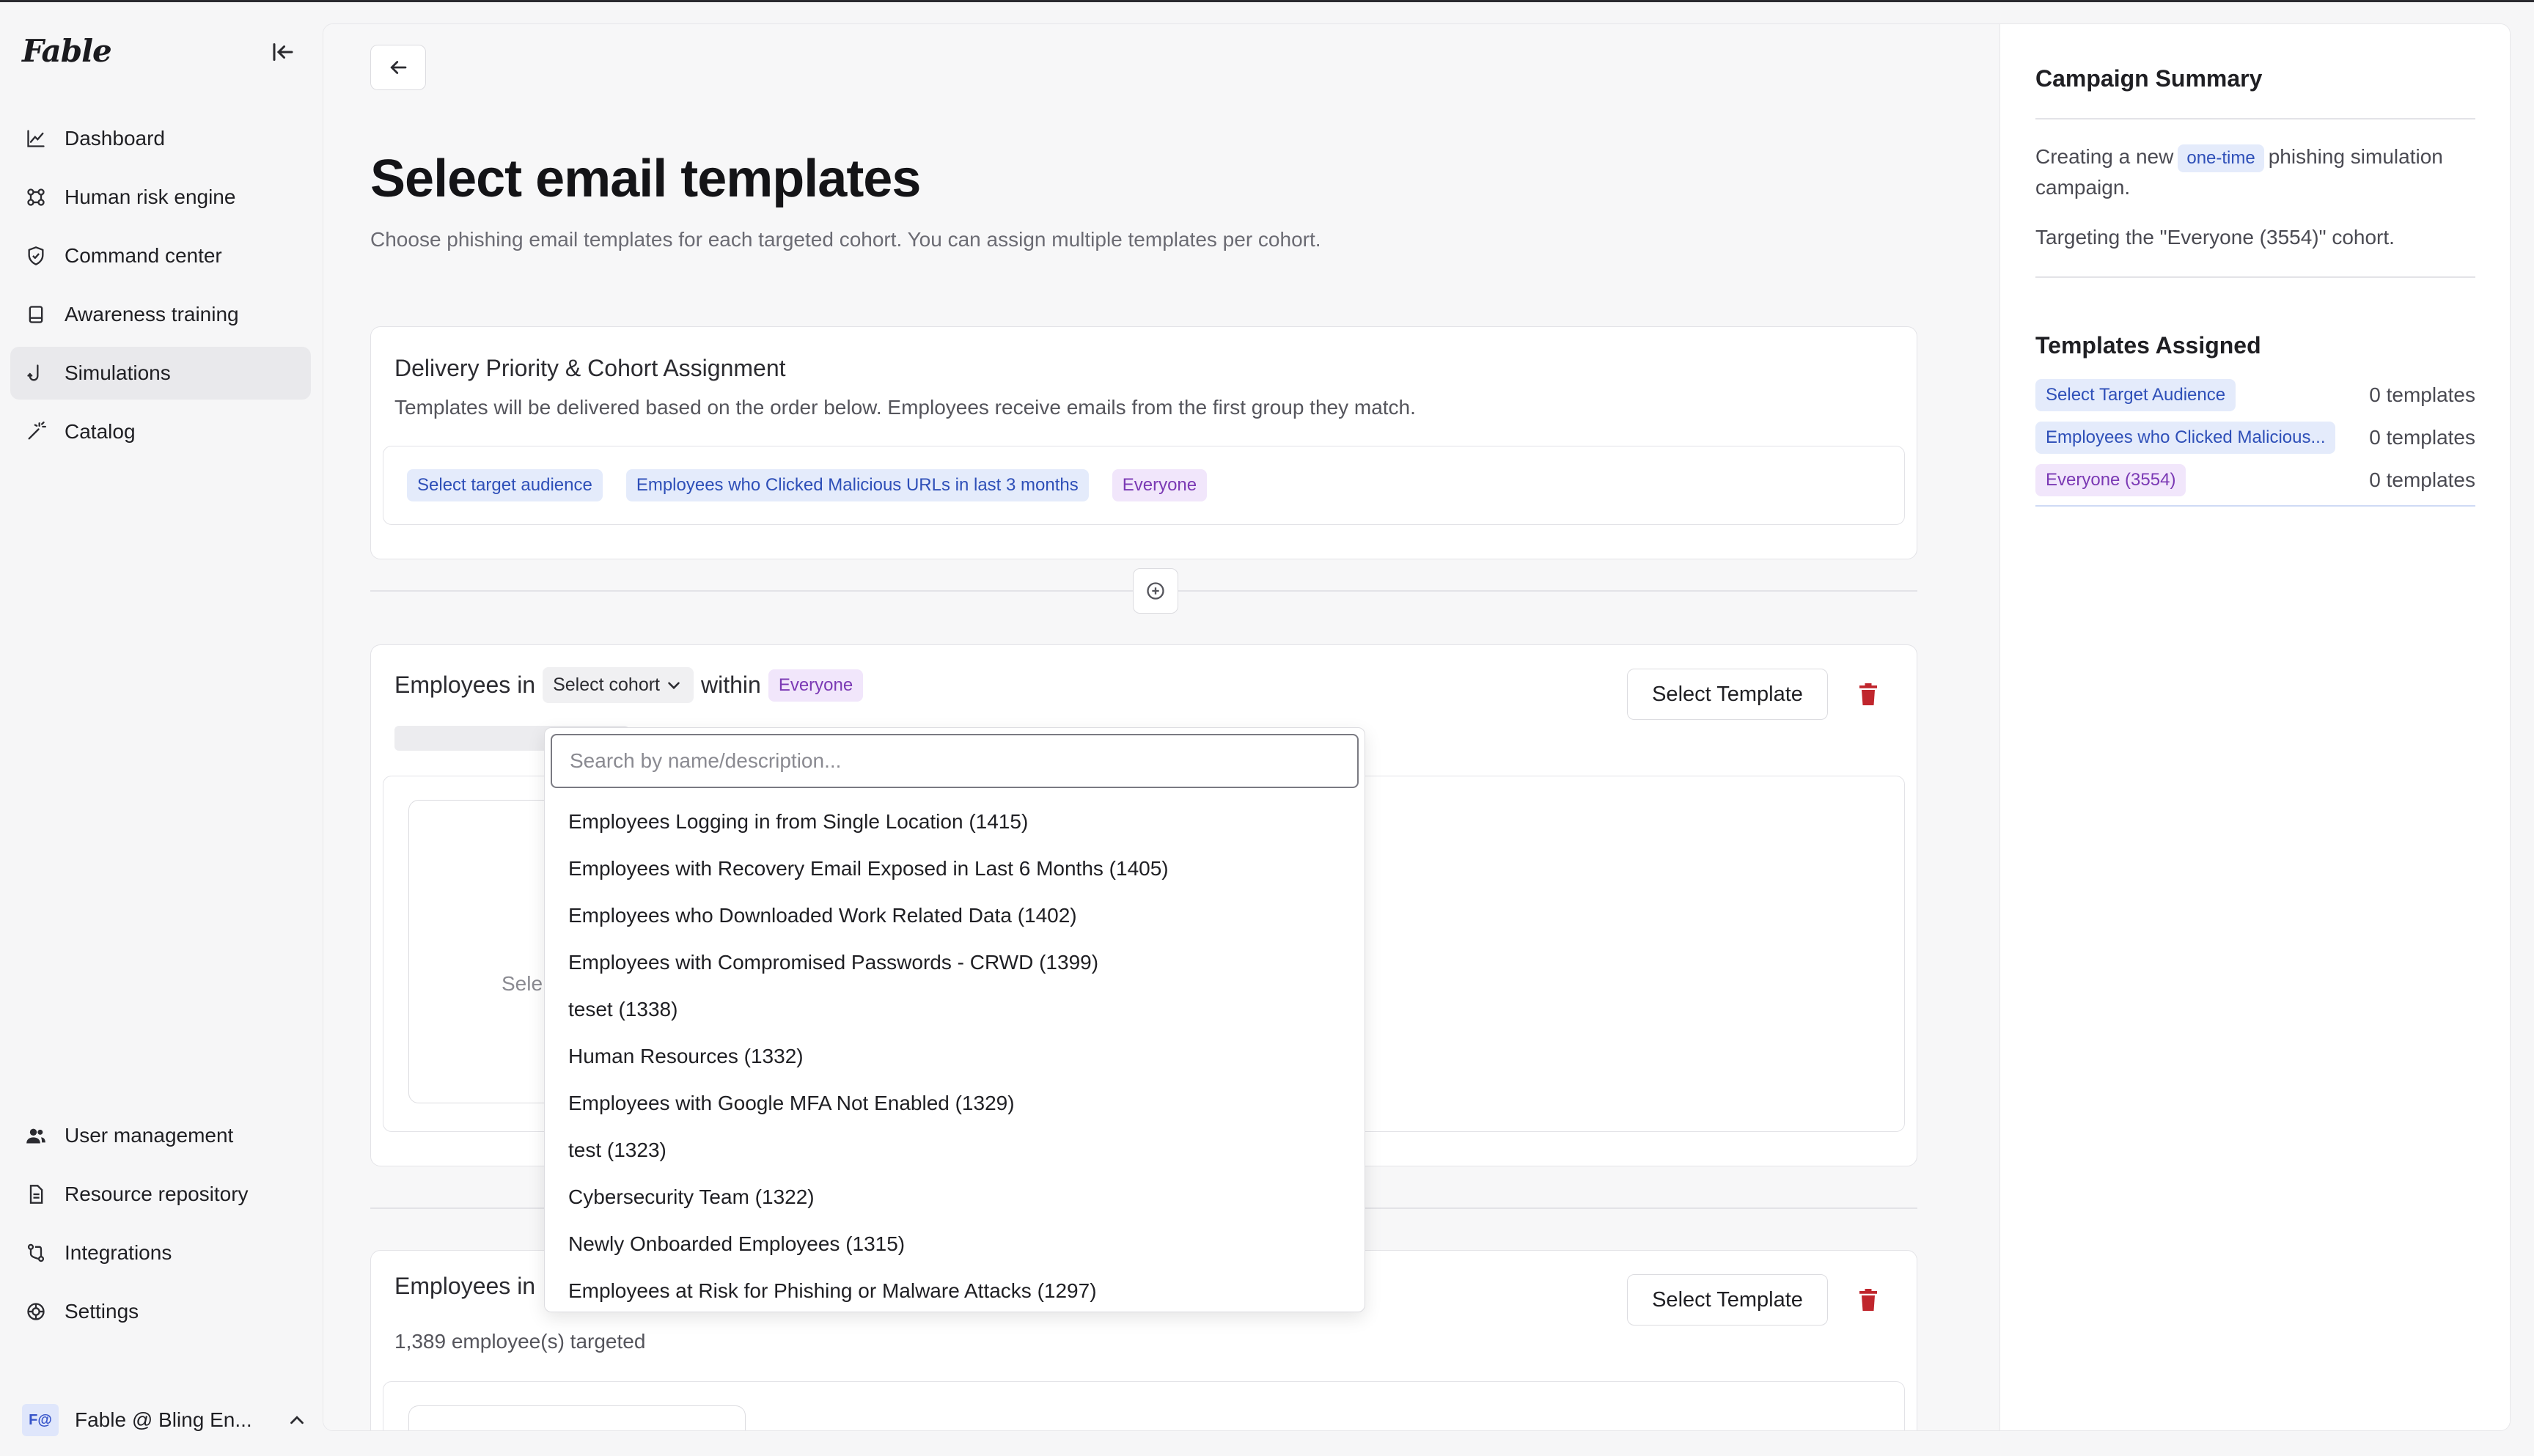  Describe the element at coordinates (149, 1135) in the screenshot. I see `sidebar-item-label: User management` at that location.